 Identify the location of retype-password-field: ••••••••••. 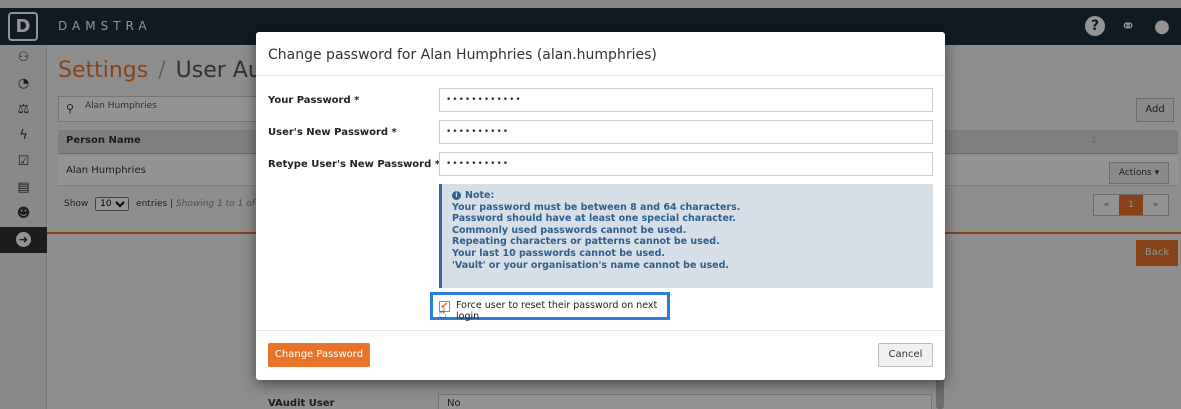
(686, 164).